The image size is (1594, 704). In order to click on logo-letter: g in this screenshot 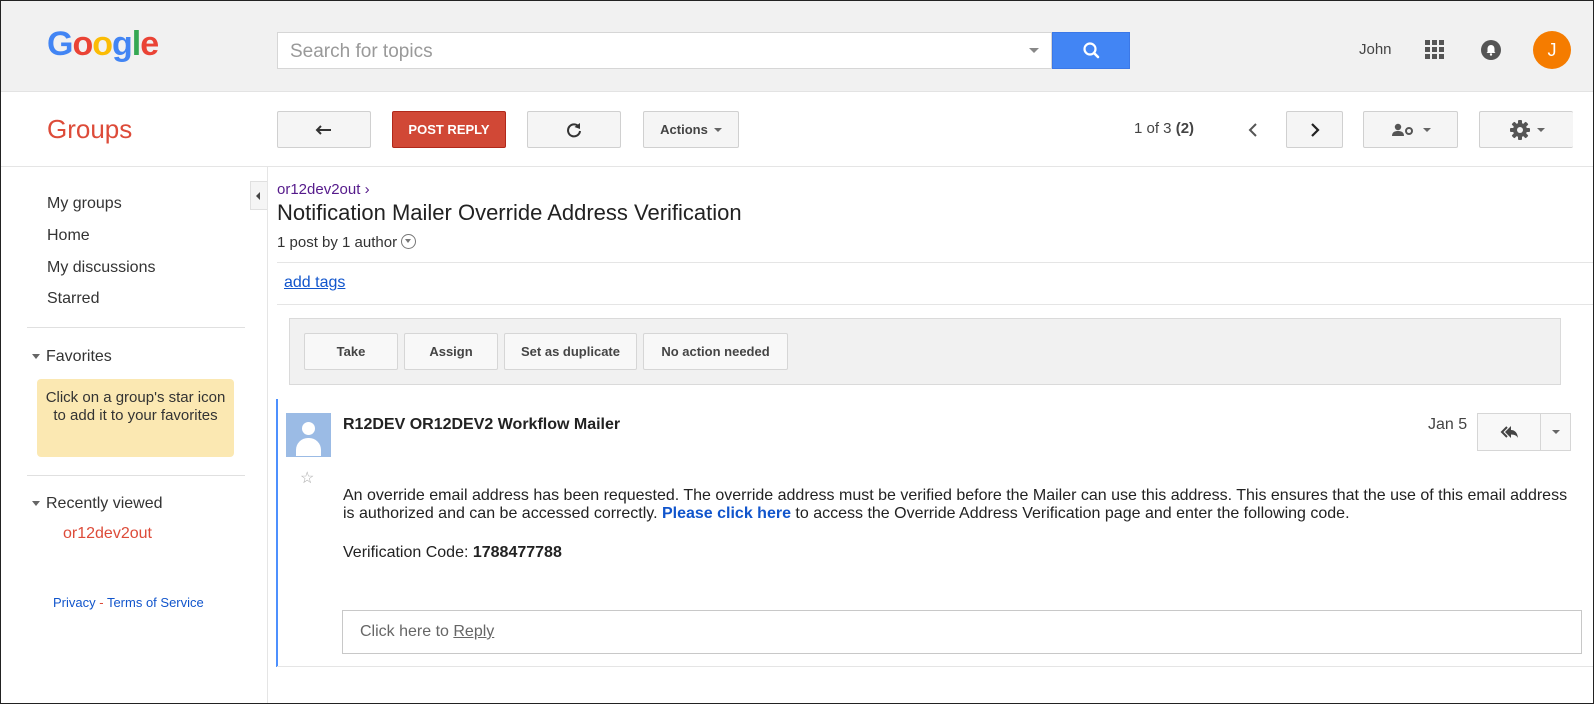, I will do `click(122, 44)`.